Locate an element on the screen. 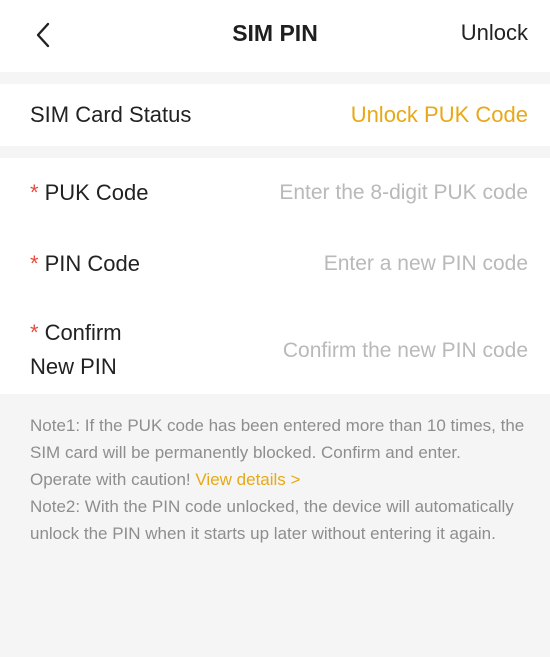 Image resolution: width=550 pixels, height=657 pixels. header-bar: SIM PIN Unlock is located at coordinates (275, 36).